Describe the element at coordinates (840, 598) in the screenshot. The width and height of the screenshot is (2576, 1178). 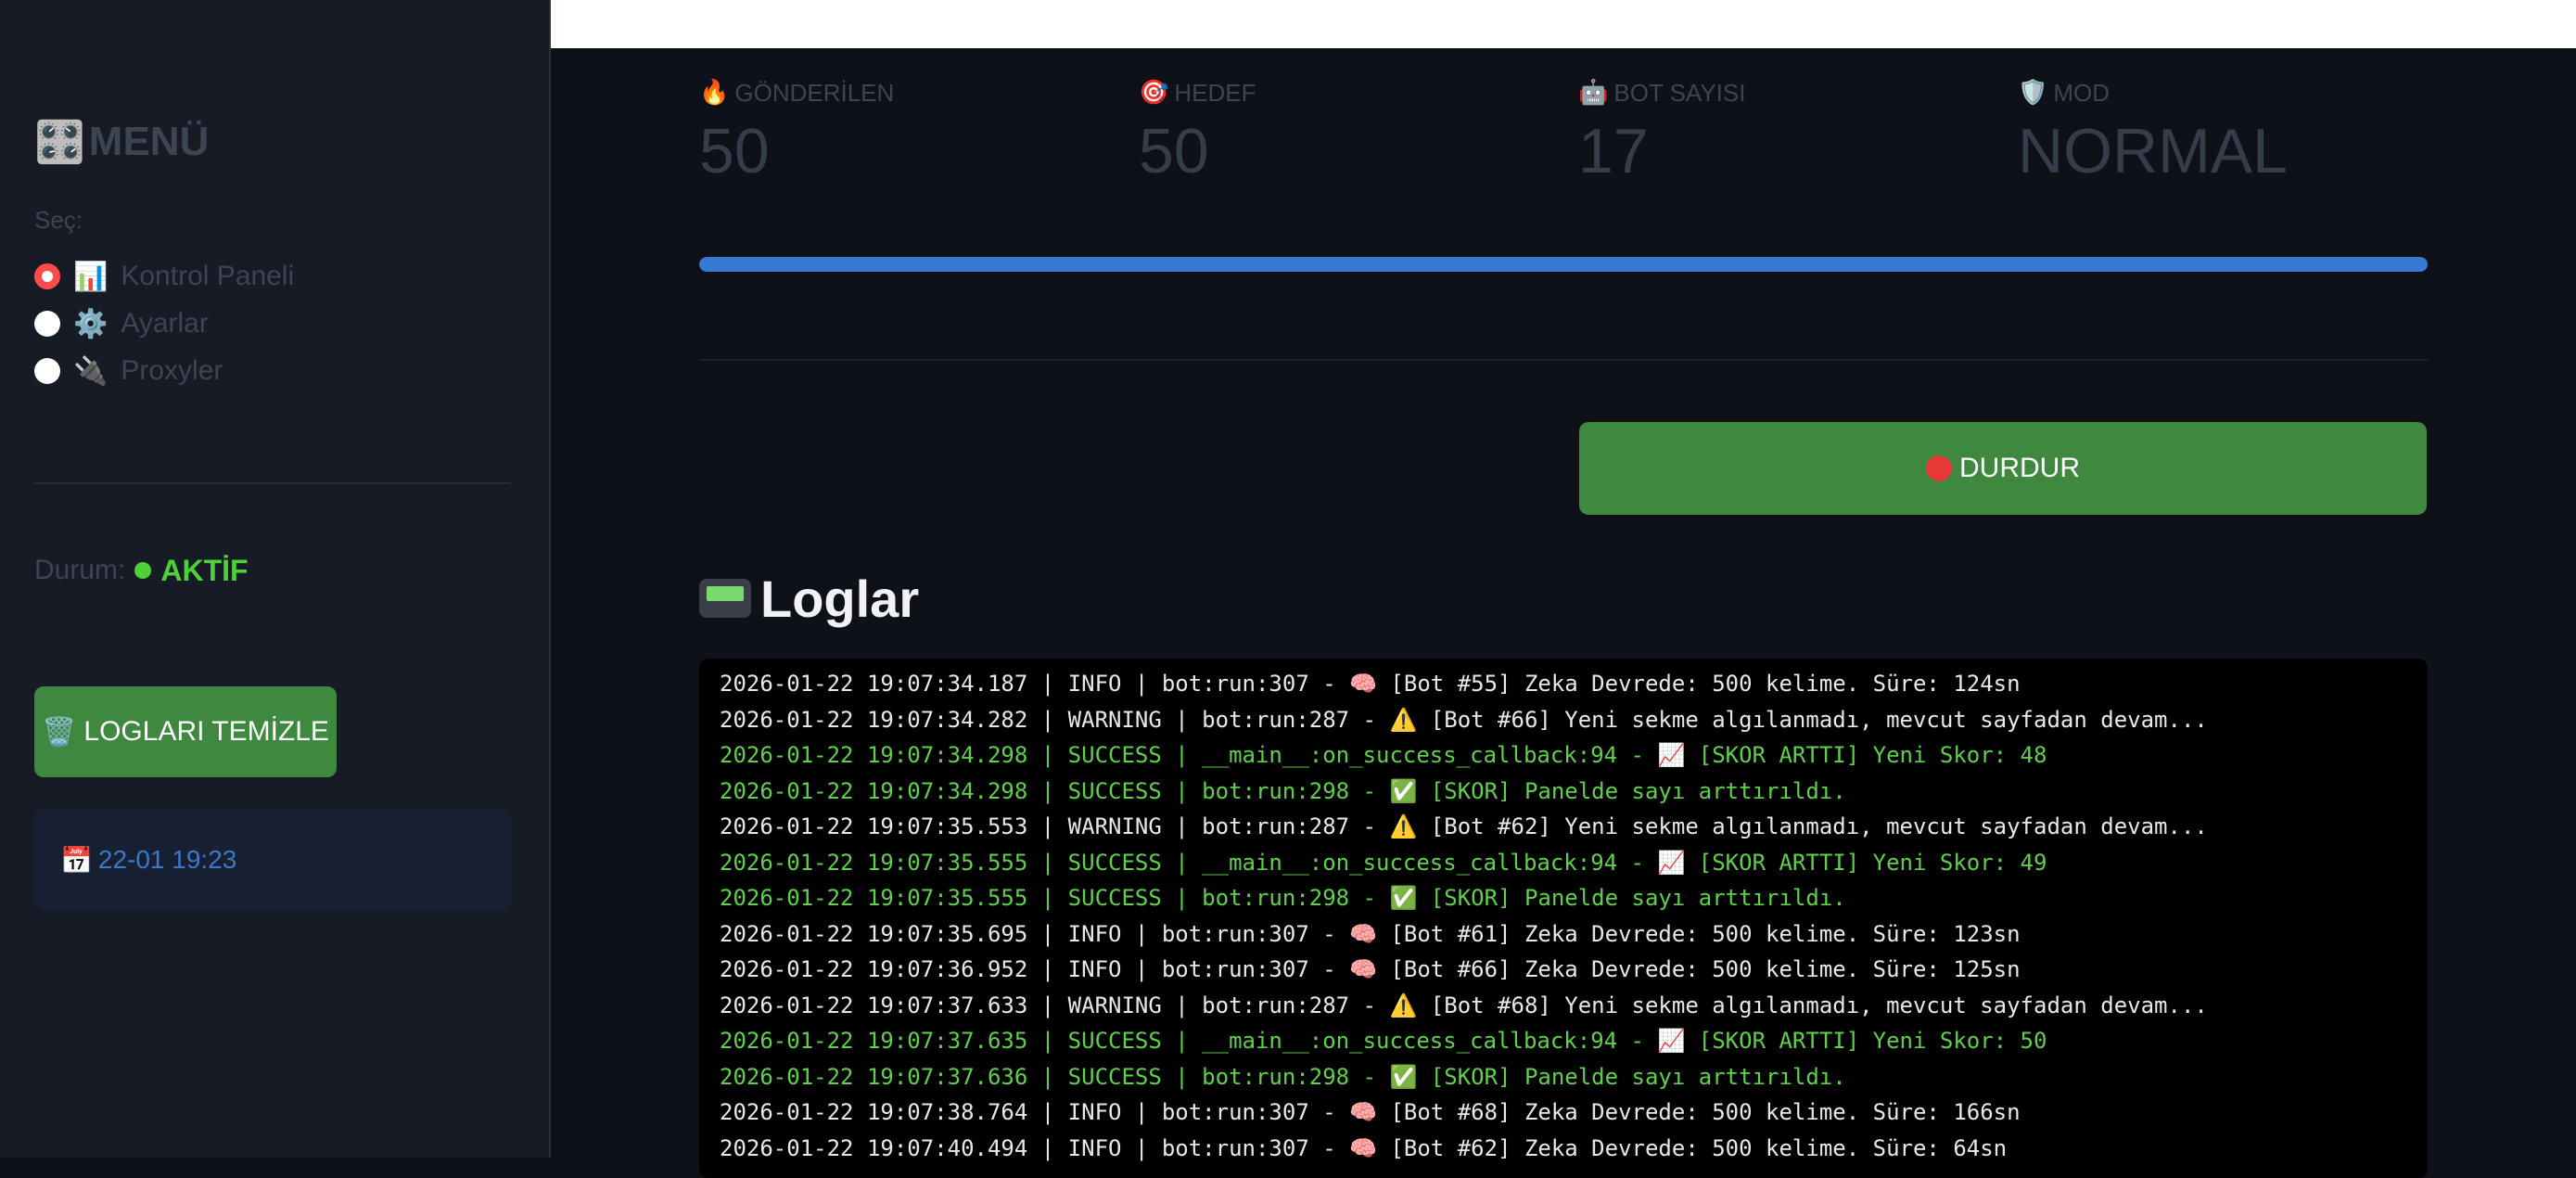
I see `logs-title: Loglar` at that location.